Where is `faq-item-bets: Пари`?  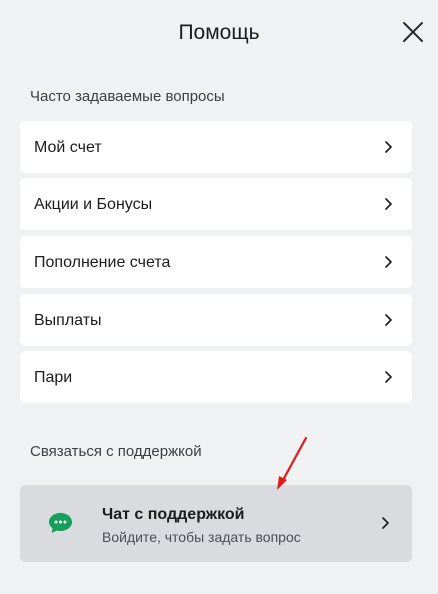 faq-item-bets: Пари is located at coordinates (216, 377).